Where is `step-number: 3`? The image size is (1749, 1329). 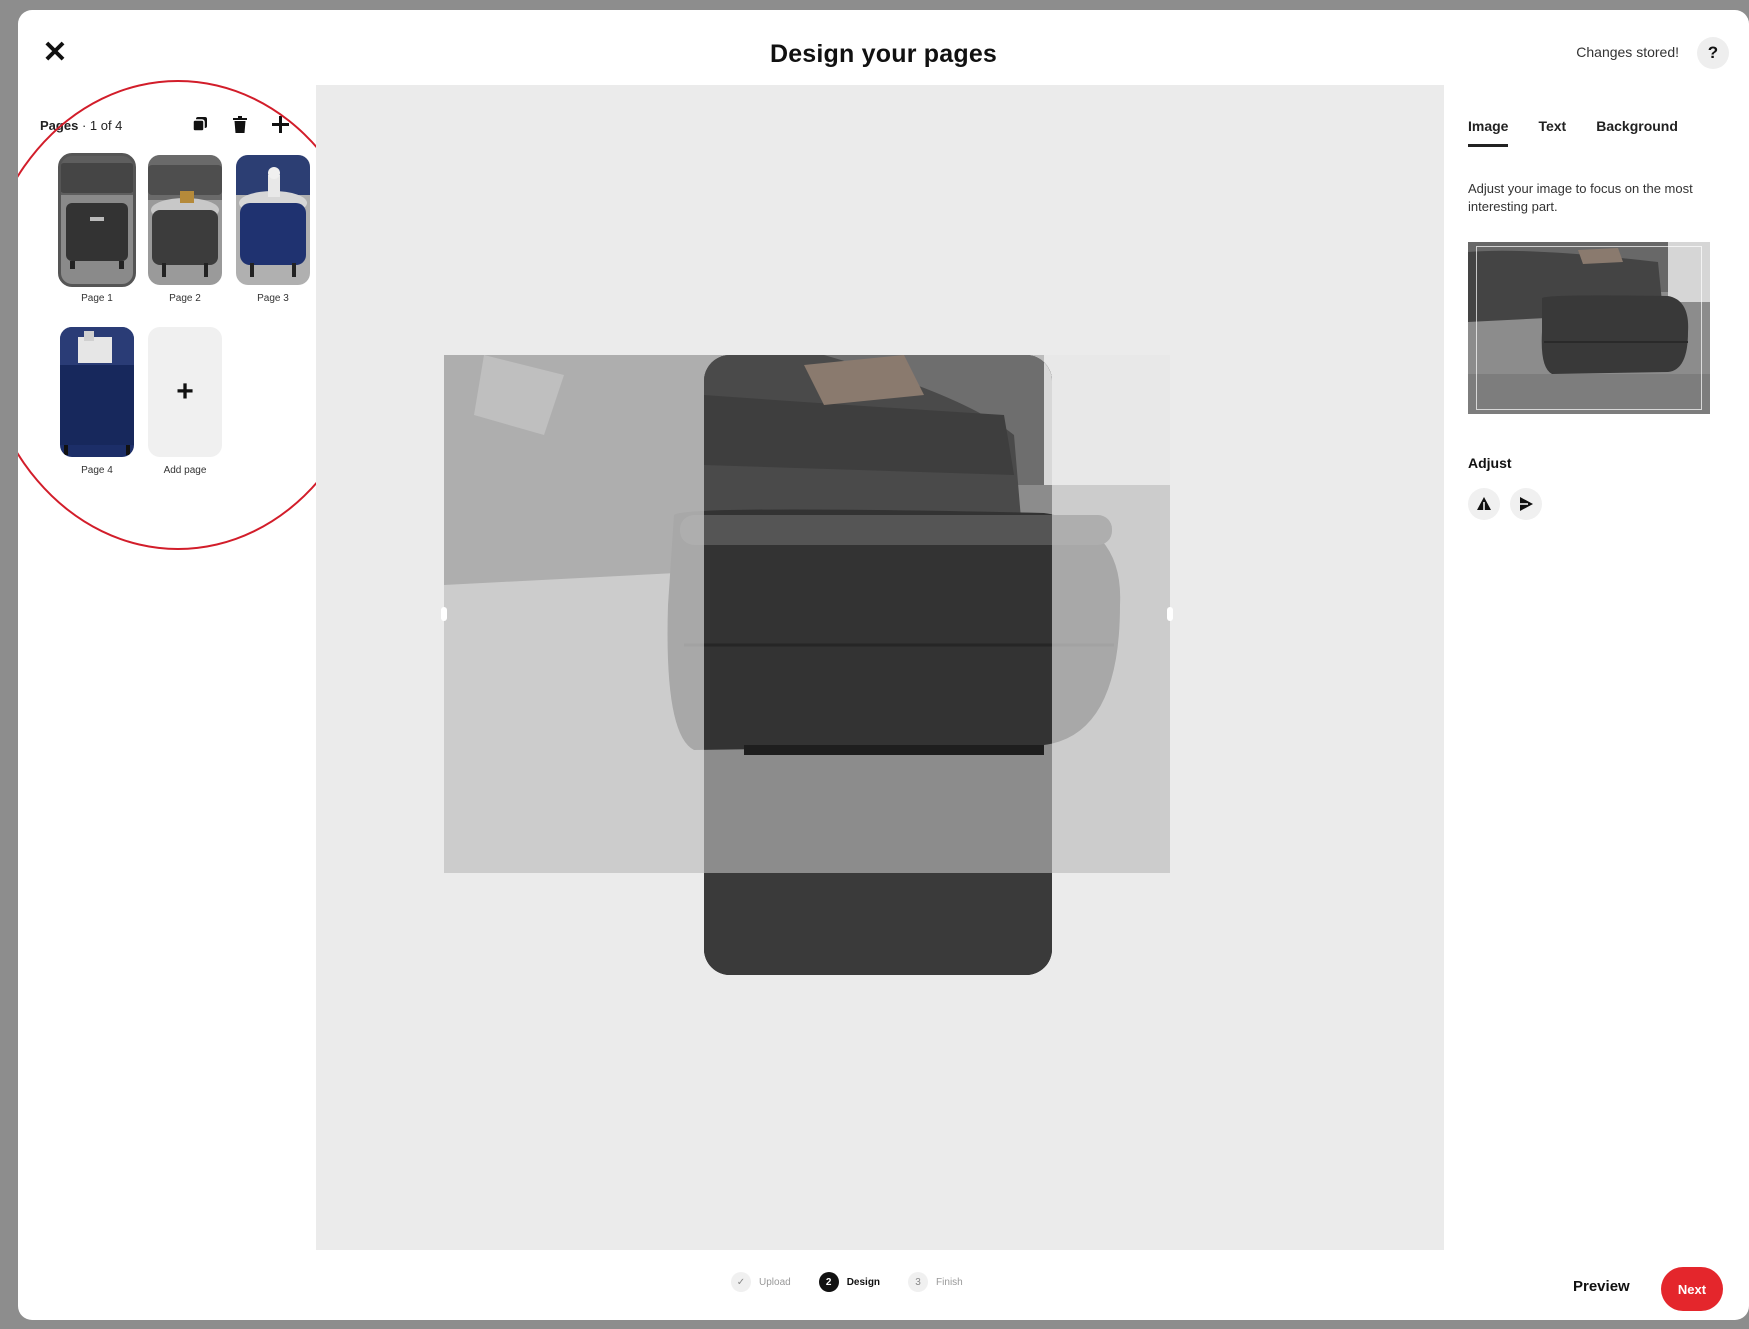 step-number: 3 is located at coordinates (918, 1282).